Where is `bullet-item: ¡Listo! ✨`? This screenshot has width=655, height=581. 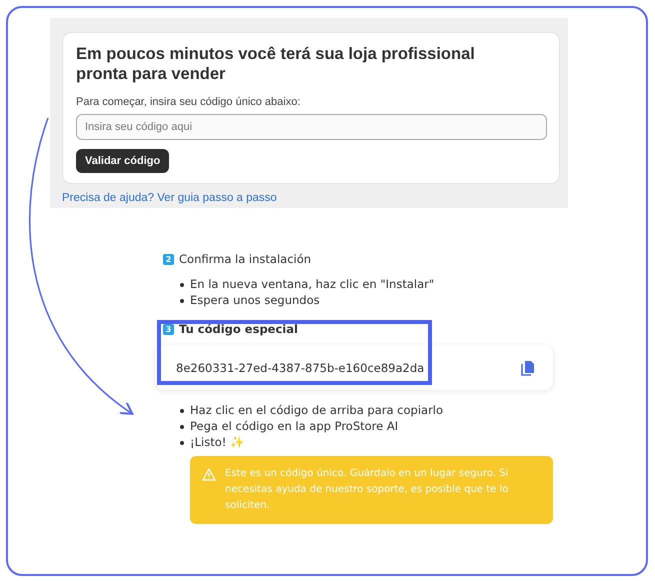 bullet-item: ¡Listo! ✨ is located at coordinates (413, 442).